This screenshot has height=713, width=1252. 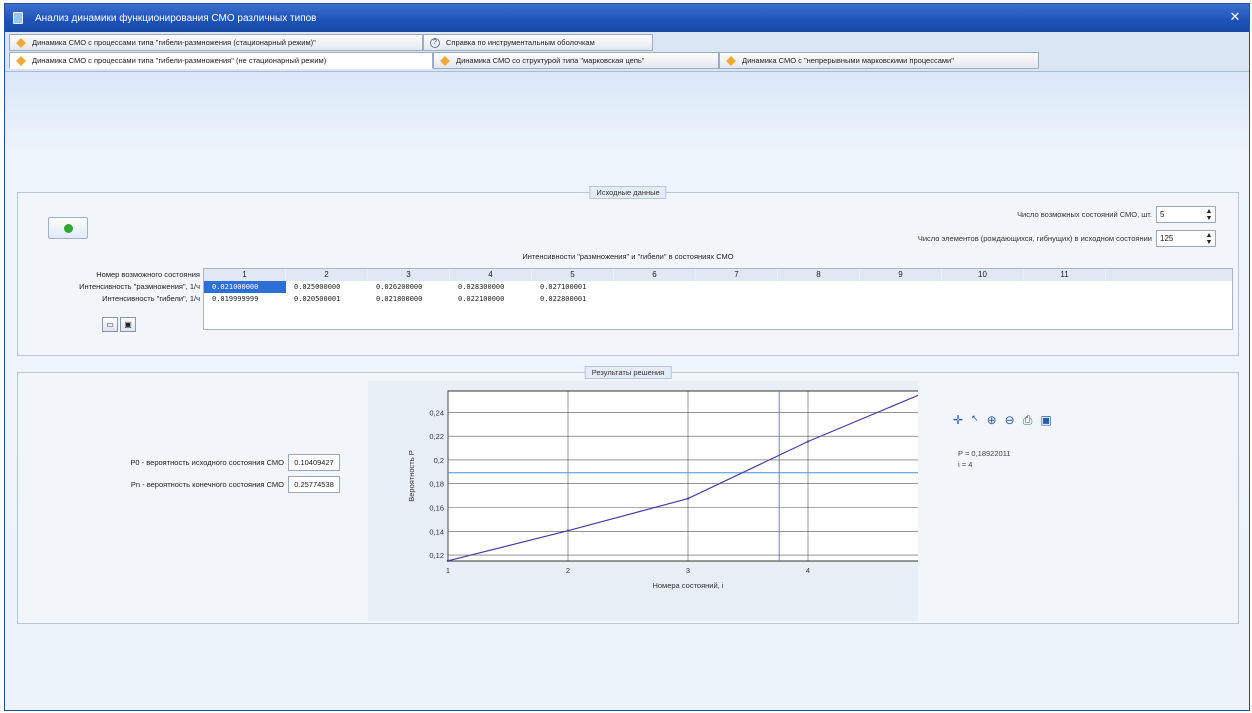 I want to click on chart-toolbar: ✛ ↖ ⊕ ⊖ ⎙ ▣, so click(x=1002, y=420).